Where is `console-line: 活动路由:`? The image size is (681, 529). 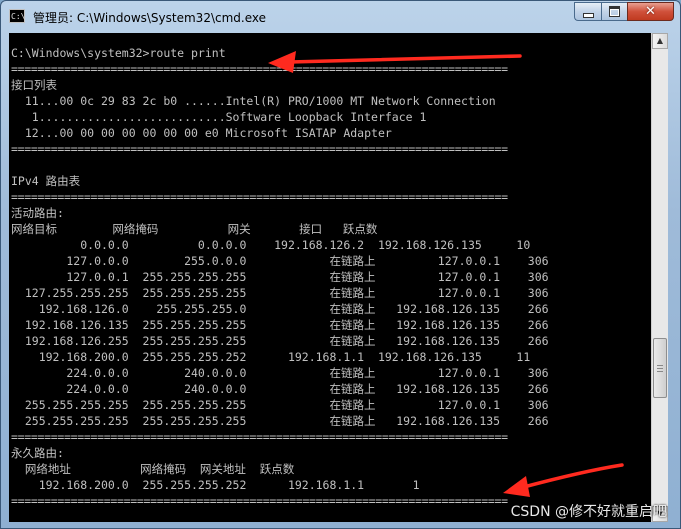 console-line: 活动路由: is located at coordinates (37, 213).